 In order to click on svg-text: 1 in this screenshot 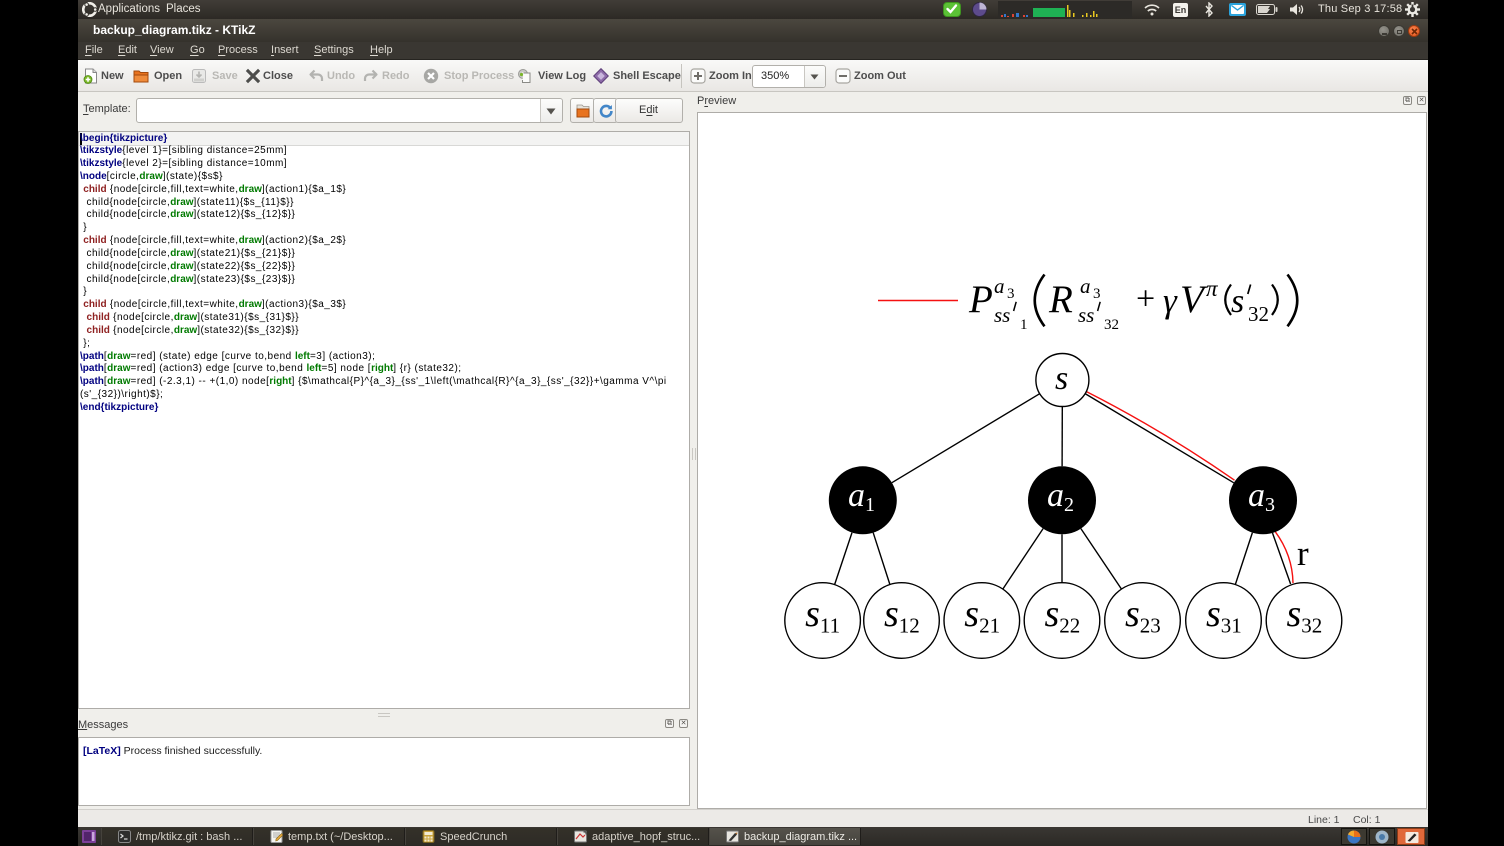, I will do `click(1024, 325)`.